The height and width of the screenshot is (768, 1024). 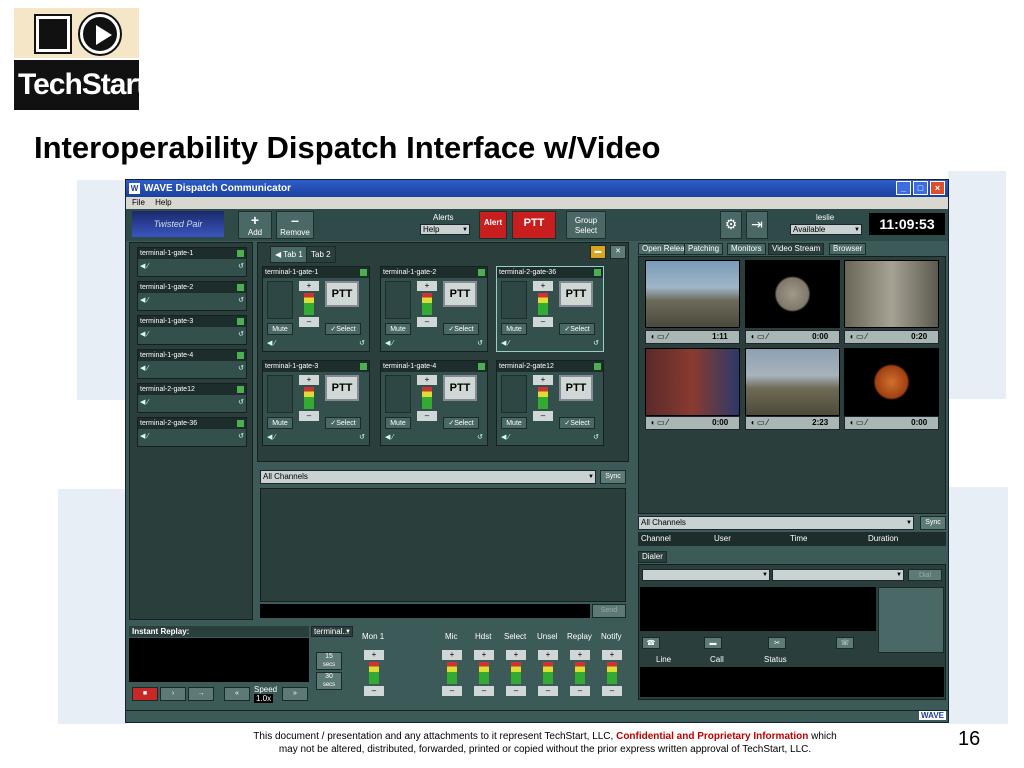 I want to click on gate-item: terminal-2-gate12 ◀ ⁄ ↺, so click(x=192, y=398).